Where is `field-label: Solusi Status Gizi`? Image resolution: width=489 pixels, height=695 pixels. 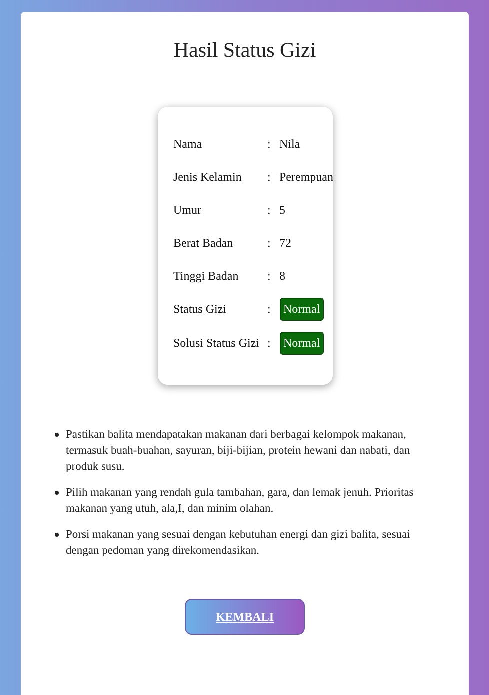
field-label: Solusi Status Gizi is located at coordinates (217, 343).